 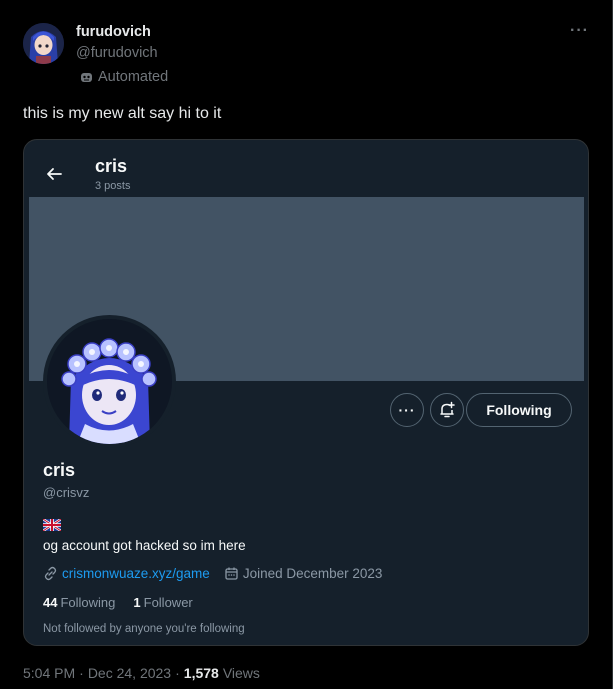 What do you see at coordinates (113, 186) in the screenshot?
I see `post-count: 3 posts` at bounding box center [113, 186].